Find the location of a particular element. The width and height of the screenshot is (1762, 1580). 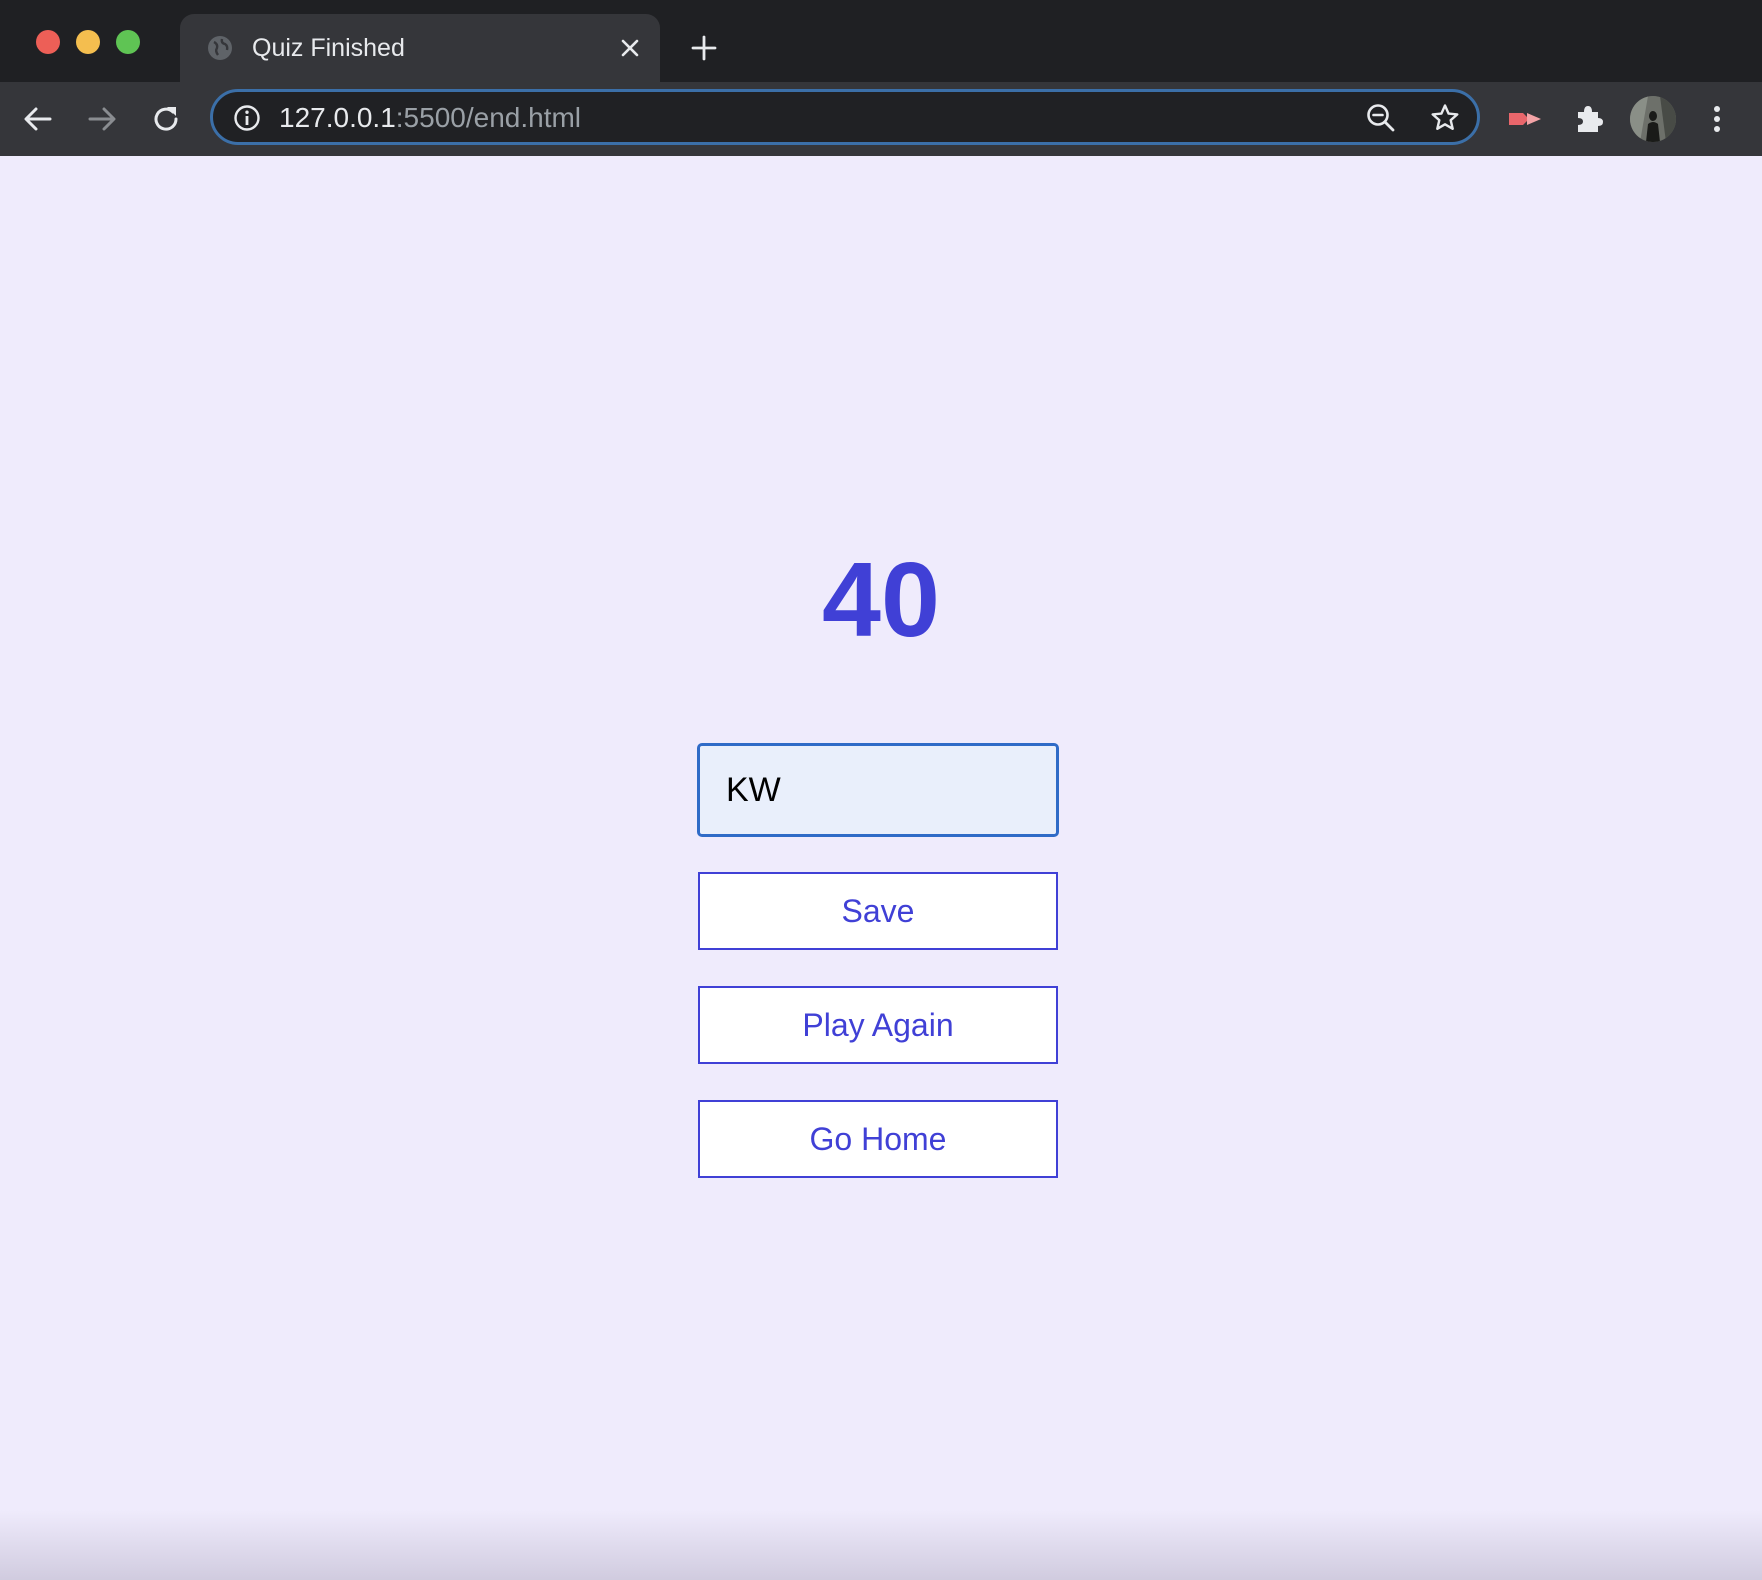

url-host: 127.0.0.1 is located at coordinates (337, 117).